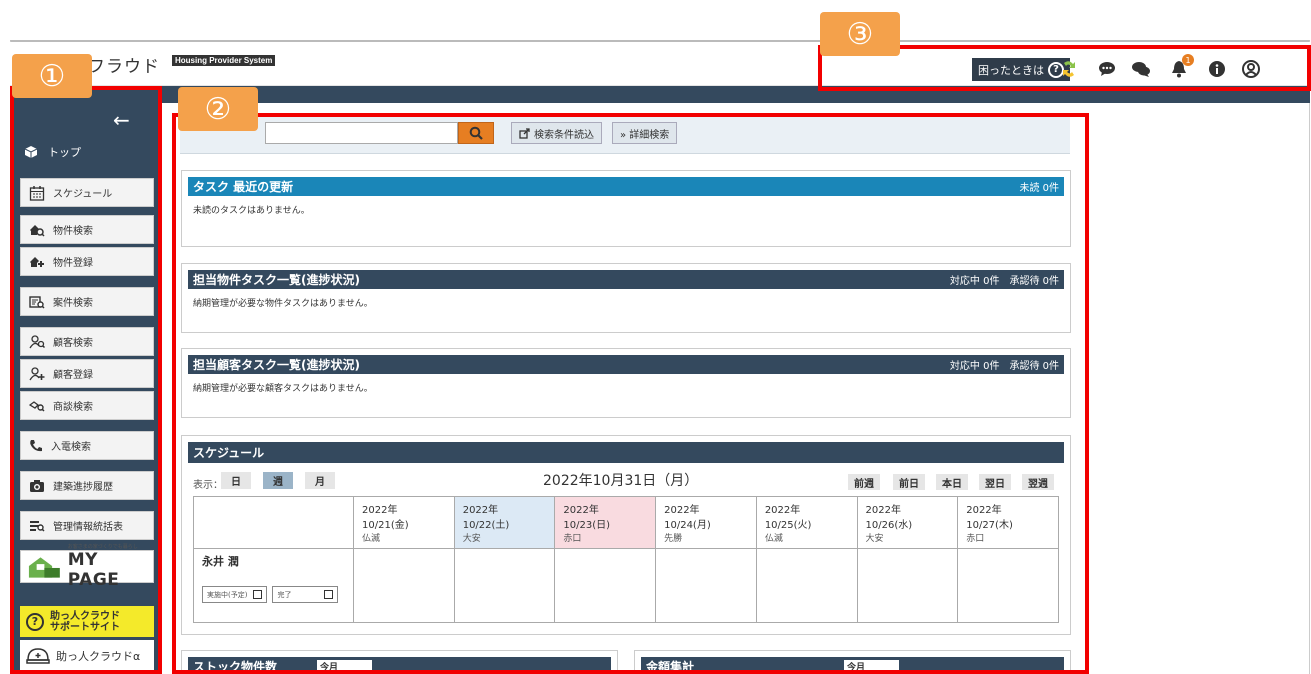  I want to click on logo-badge: Housing Provider System, so click(224, 60).